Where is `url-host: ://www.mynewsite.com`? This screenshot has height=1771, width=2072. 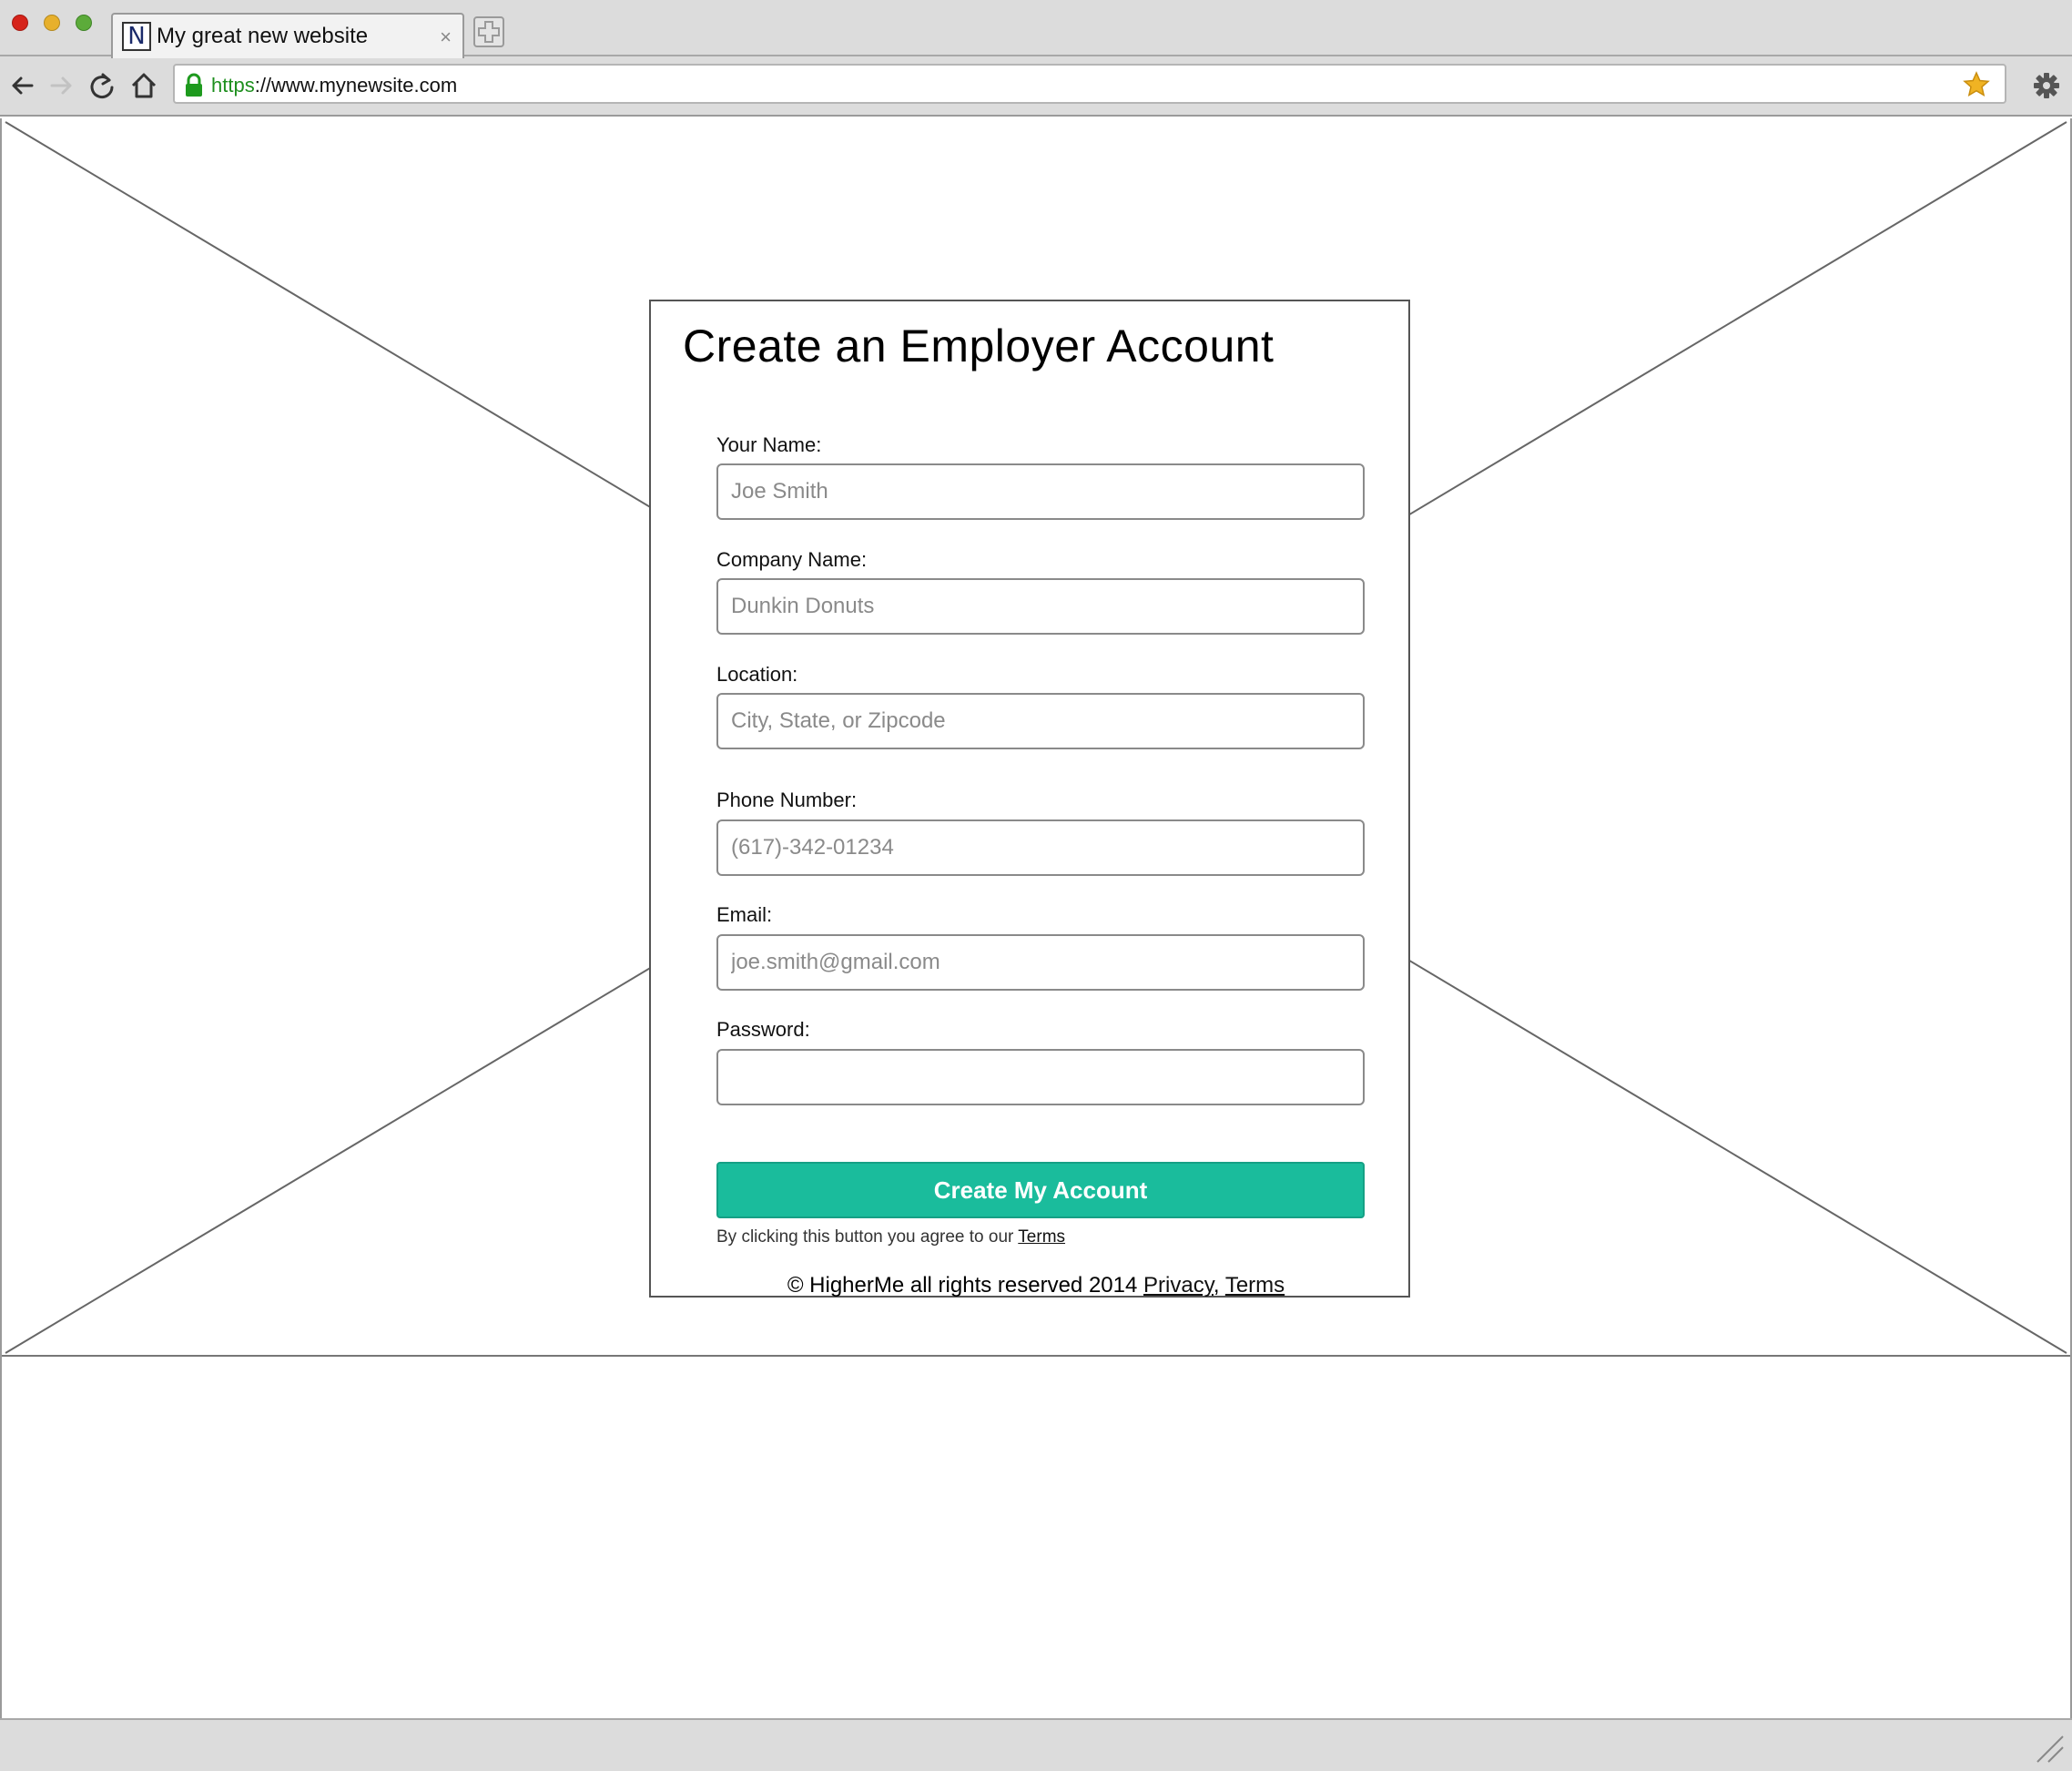
url-host: ://www.mynewsite.com is located at coordinates (356, 85).